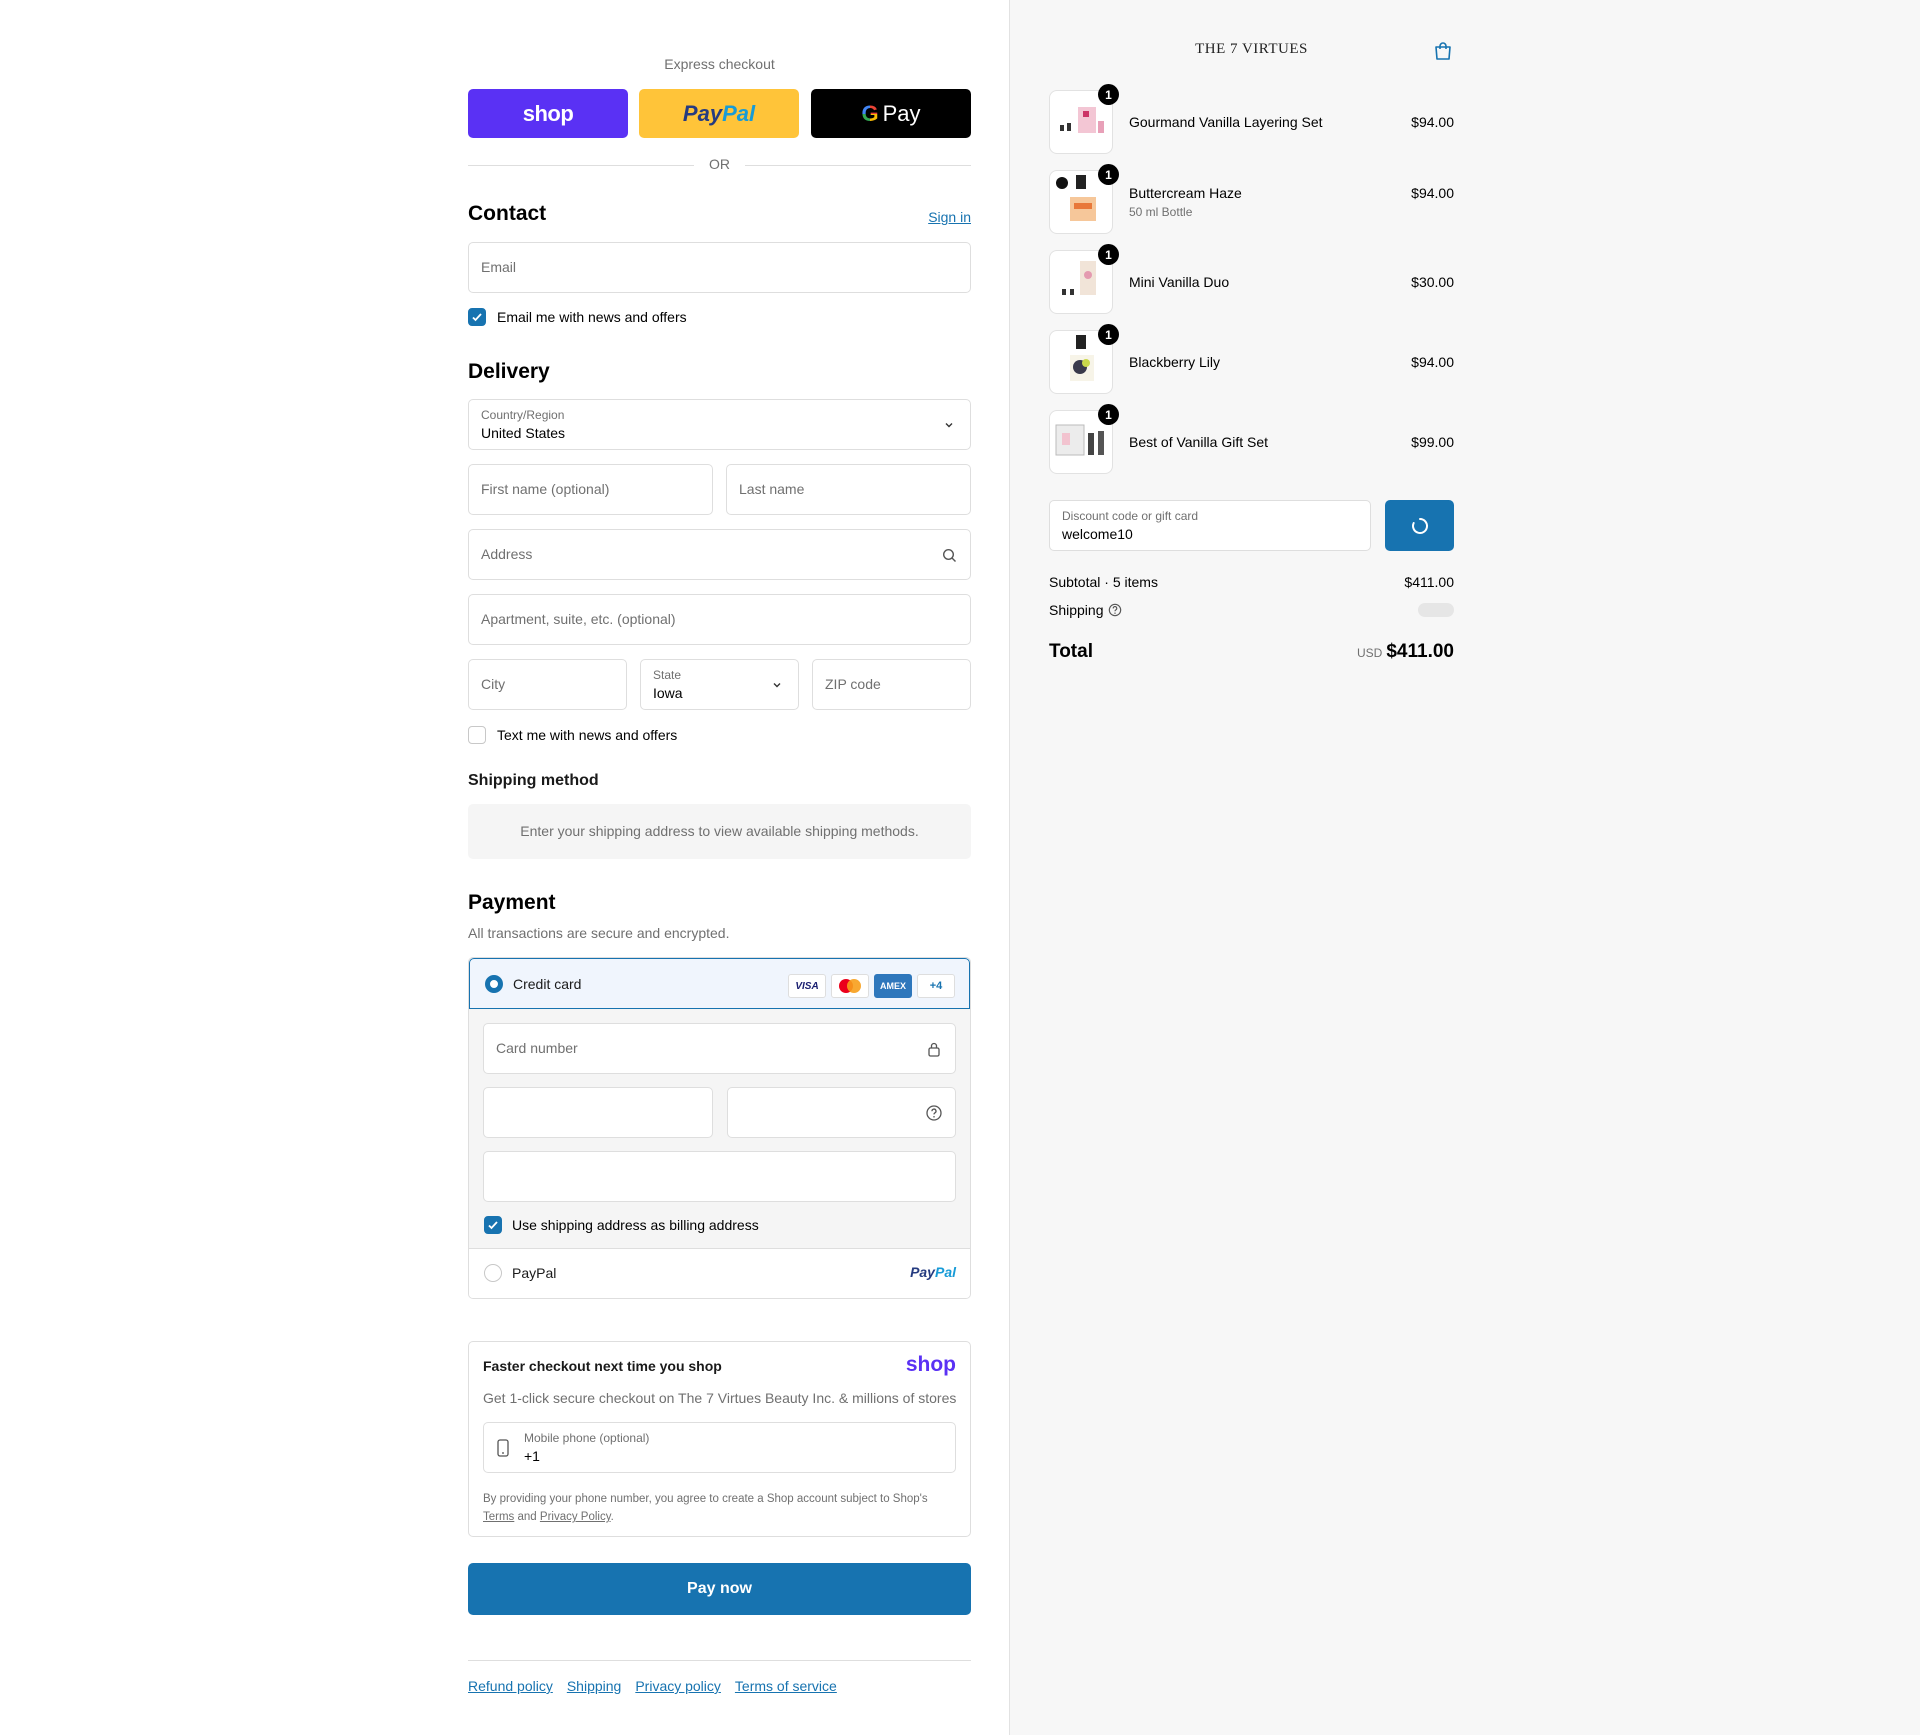 This screenshot has height=1735, width=1920. Describe the element at coordinates (512, 902) in the screenshot. I see `payment-heading: Payment` at that location.